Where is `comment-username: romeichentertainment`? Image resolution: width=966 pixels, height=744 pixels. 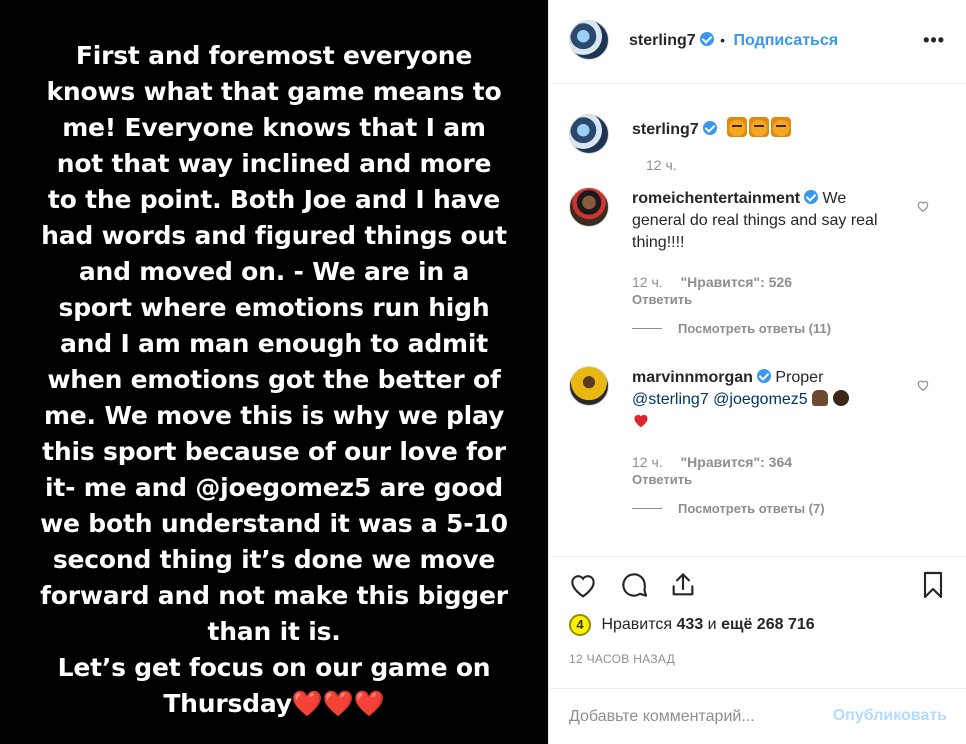 comment-username: romeichentertainment is located at coordinates (716, 198).